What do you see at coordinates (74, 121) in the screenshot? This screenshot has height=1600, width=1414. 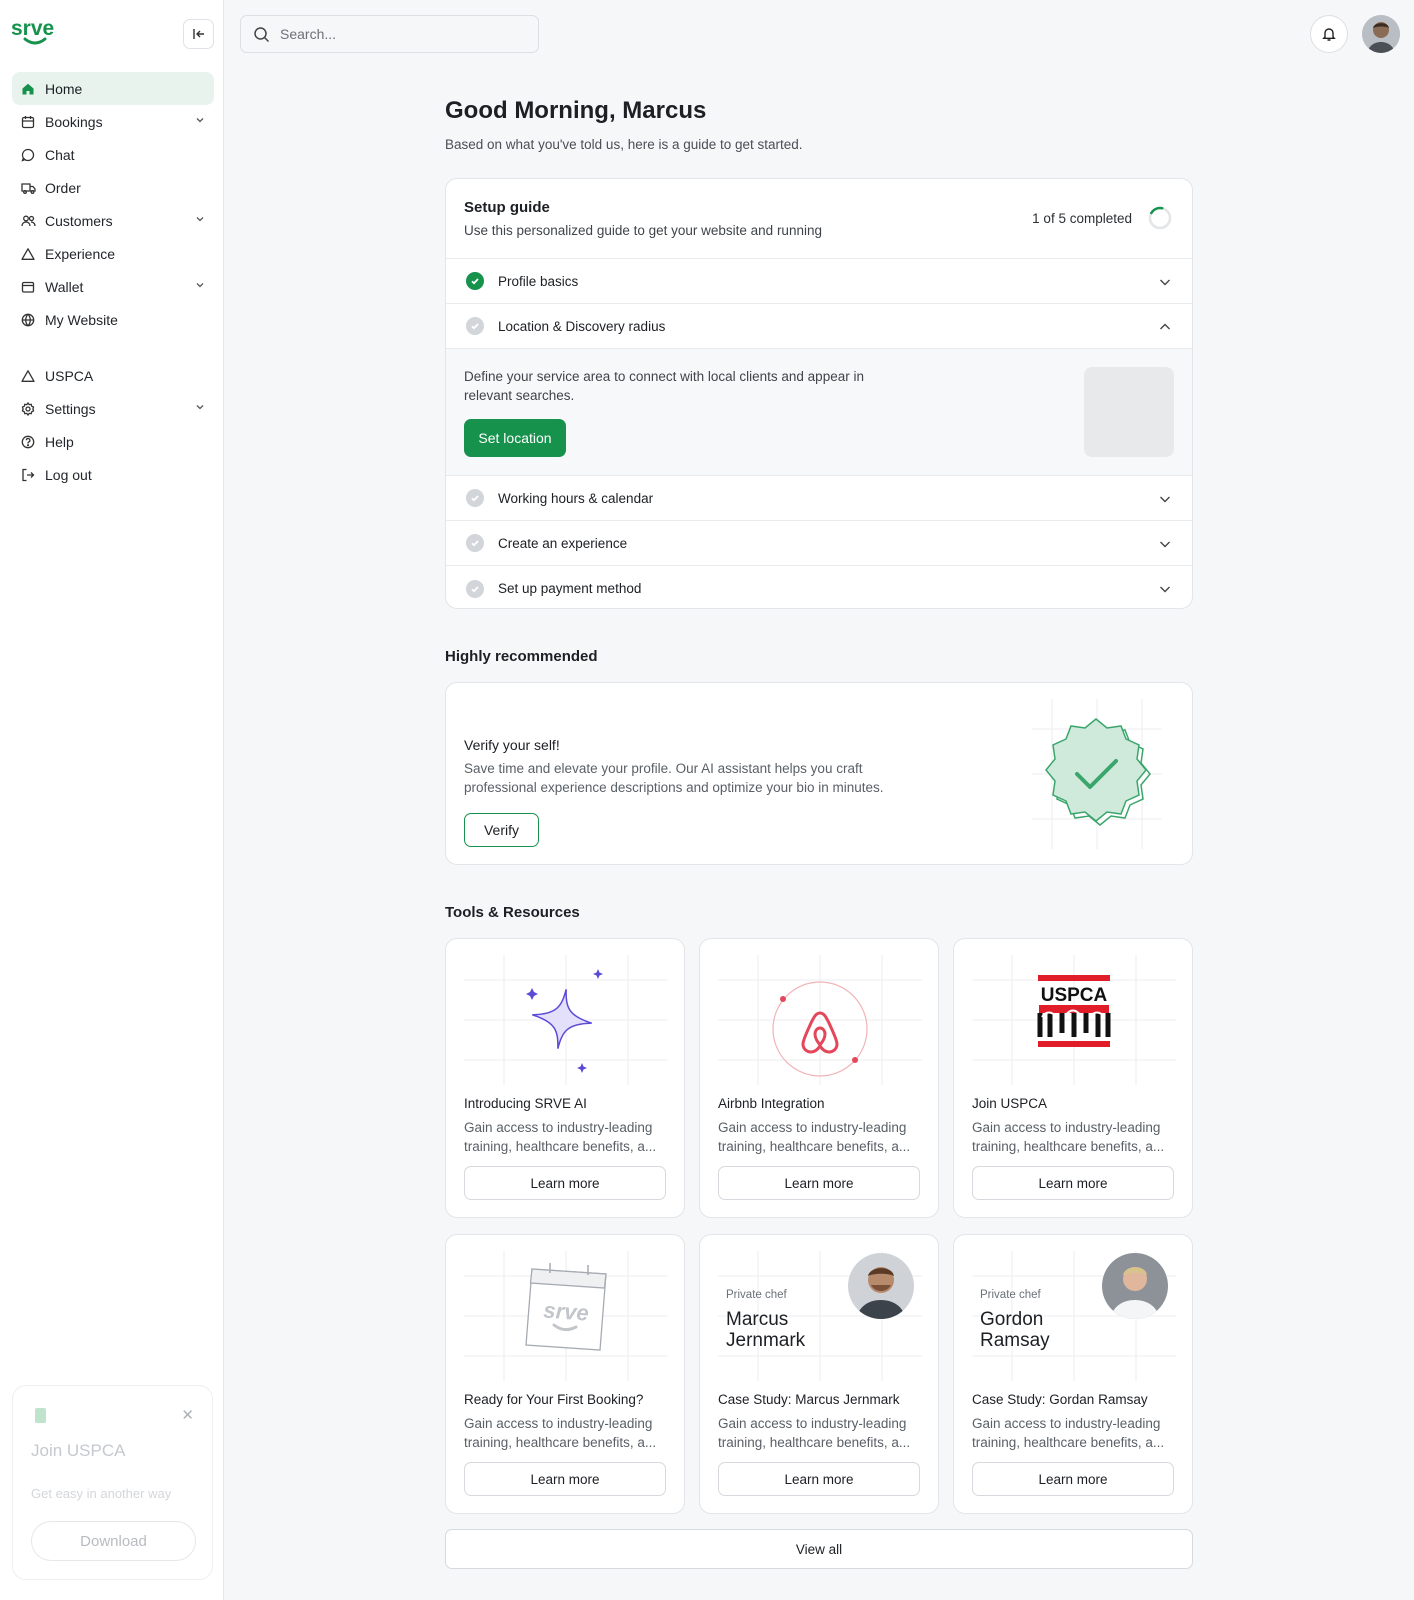 I see `sidebar-item-label: Bookings` at bounding box center [74, 121].